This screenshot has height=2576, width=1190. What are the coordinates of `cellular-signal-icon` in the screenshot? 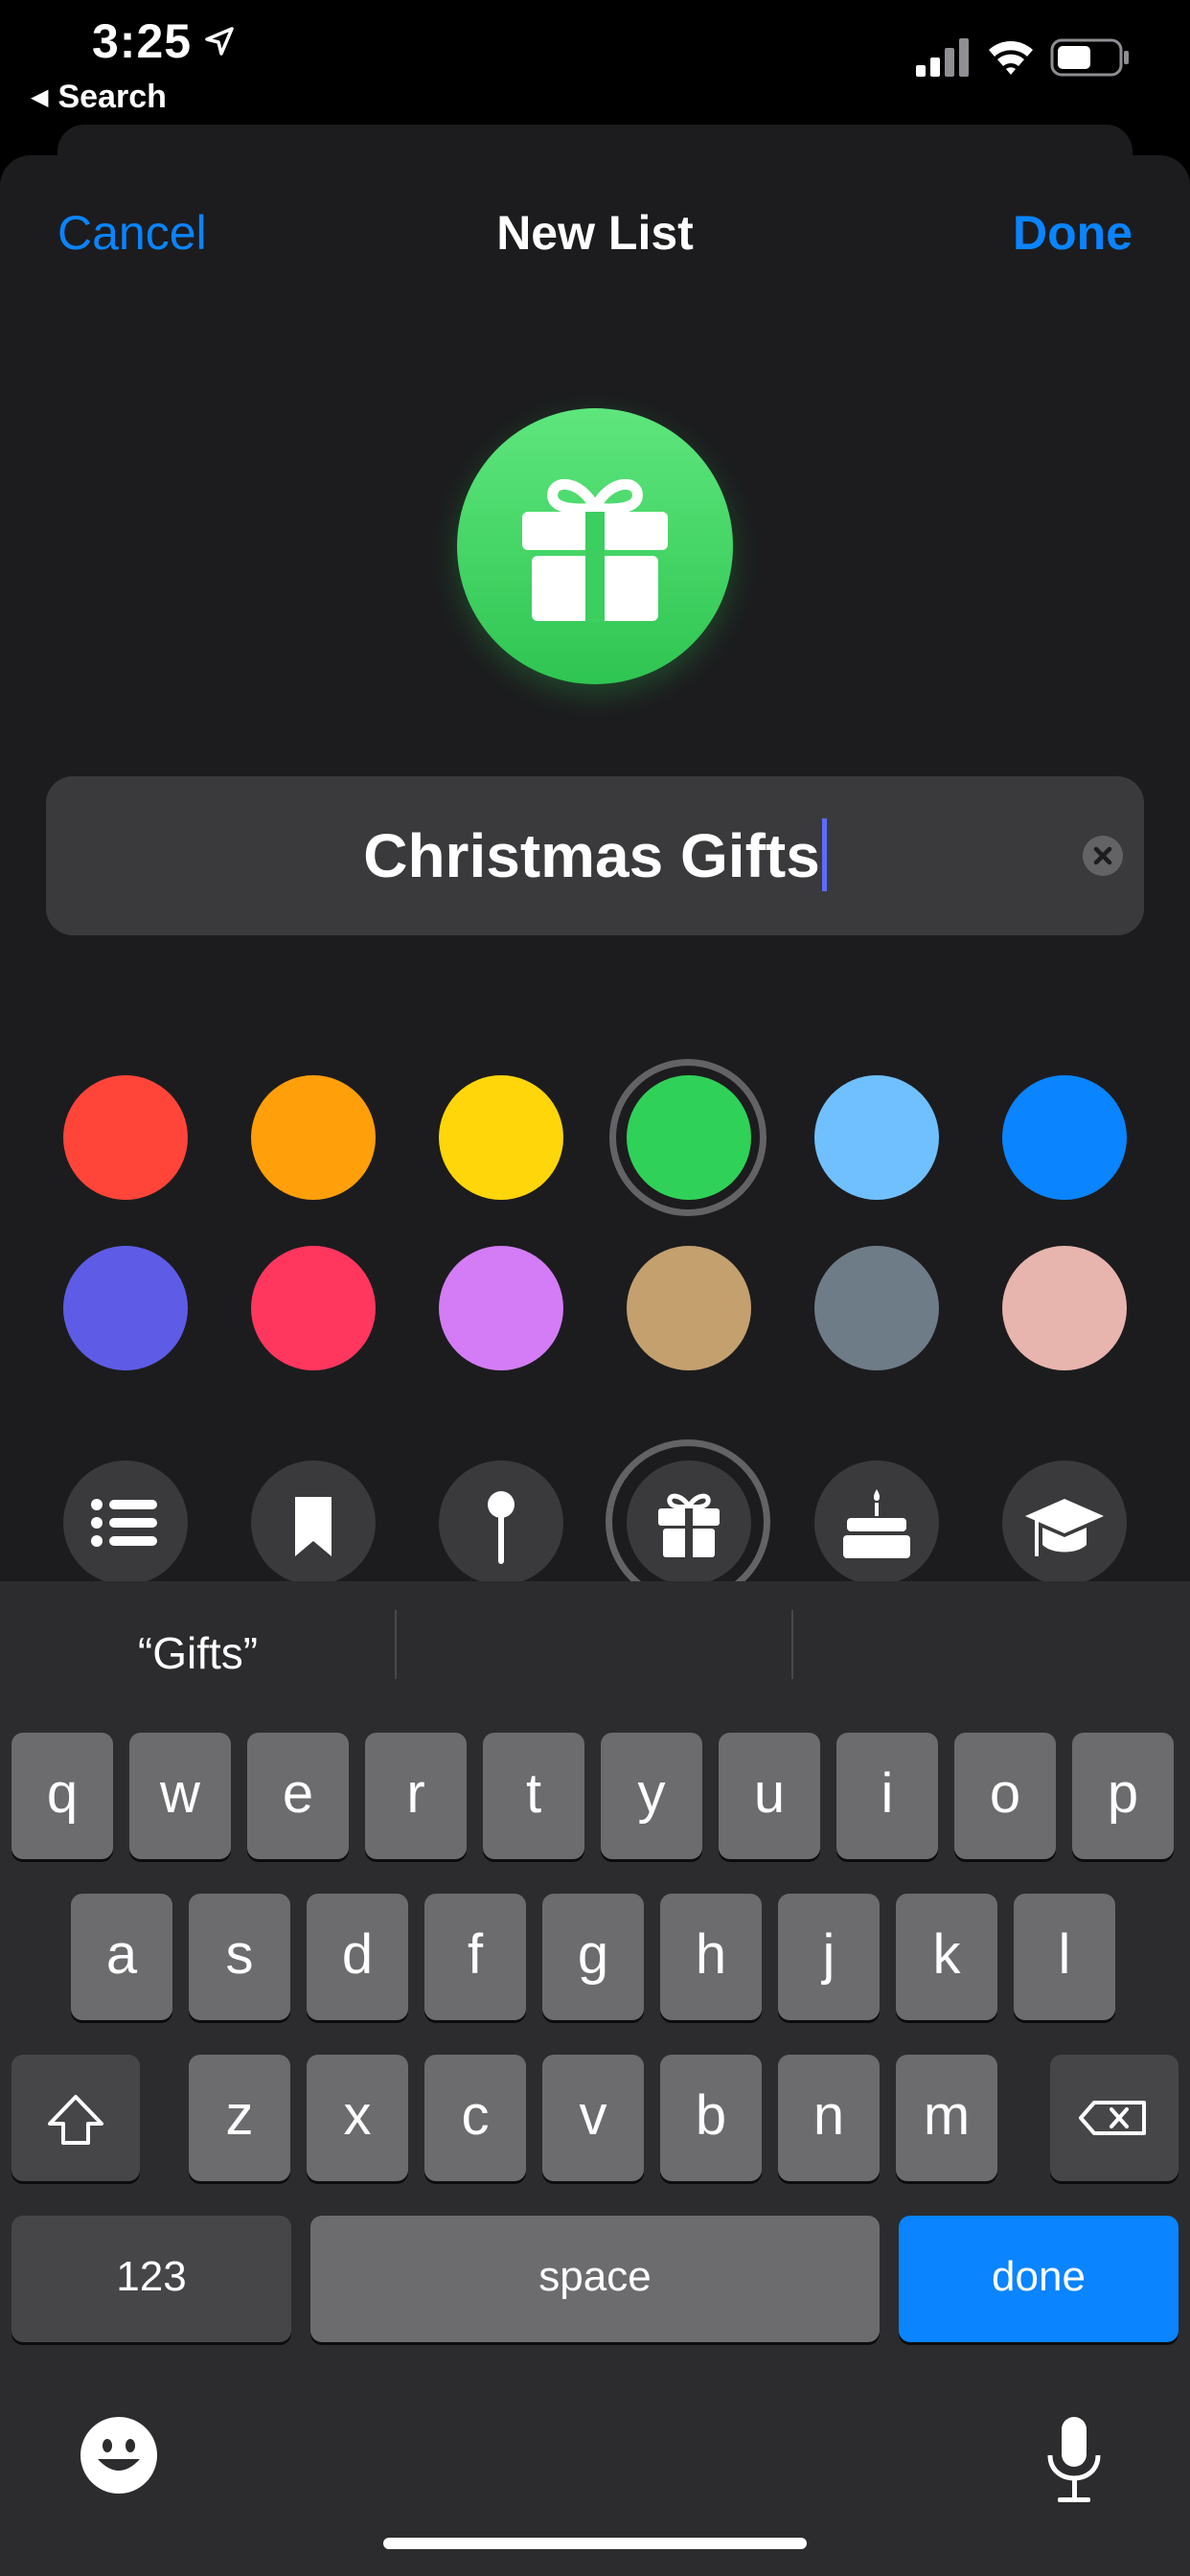 It's located at (943, 57).